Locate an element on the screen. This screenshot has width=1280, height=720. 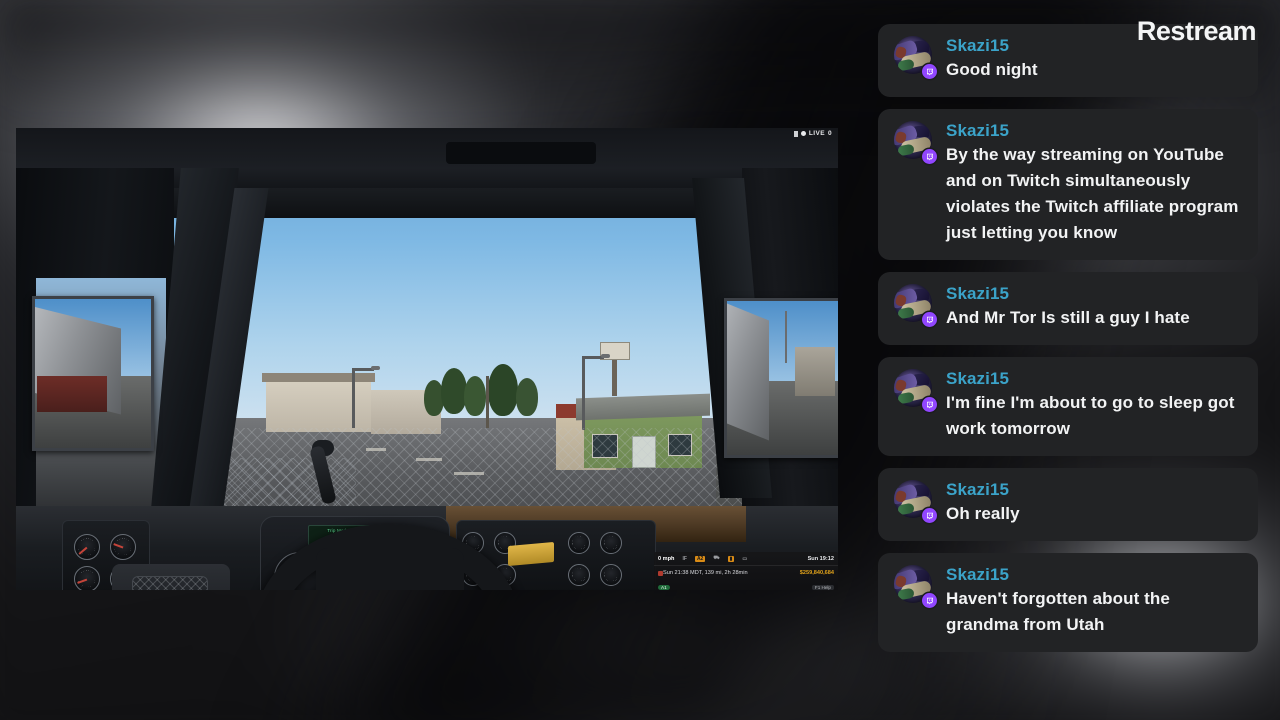
hud-clock: Sun 19:12 is located at coordinates (820, 558).